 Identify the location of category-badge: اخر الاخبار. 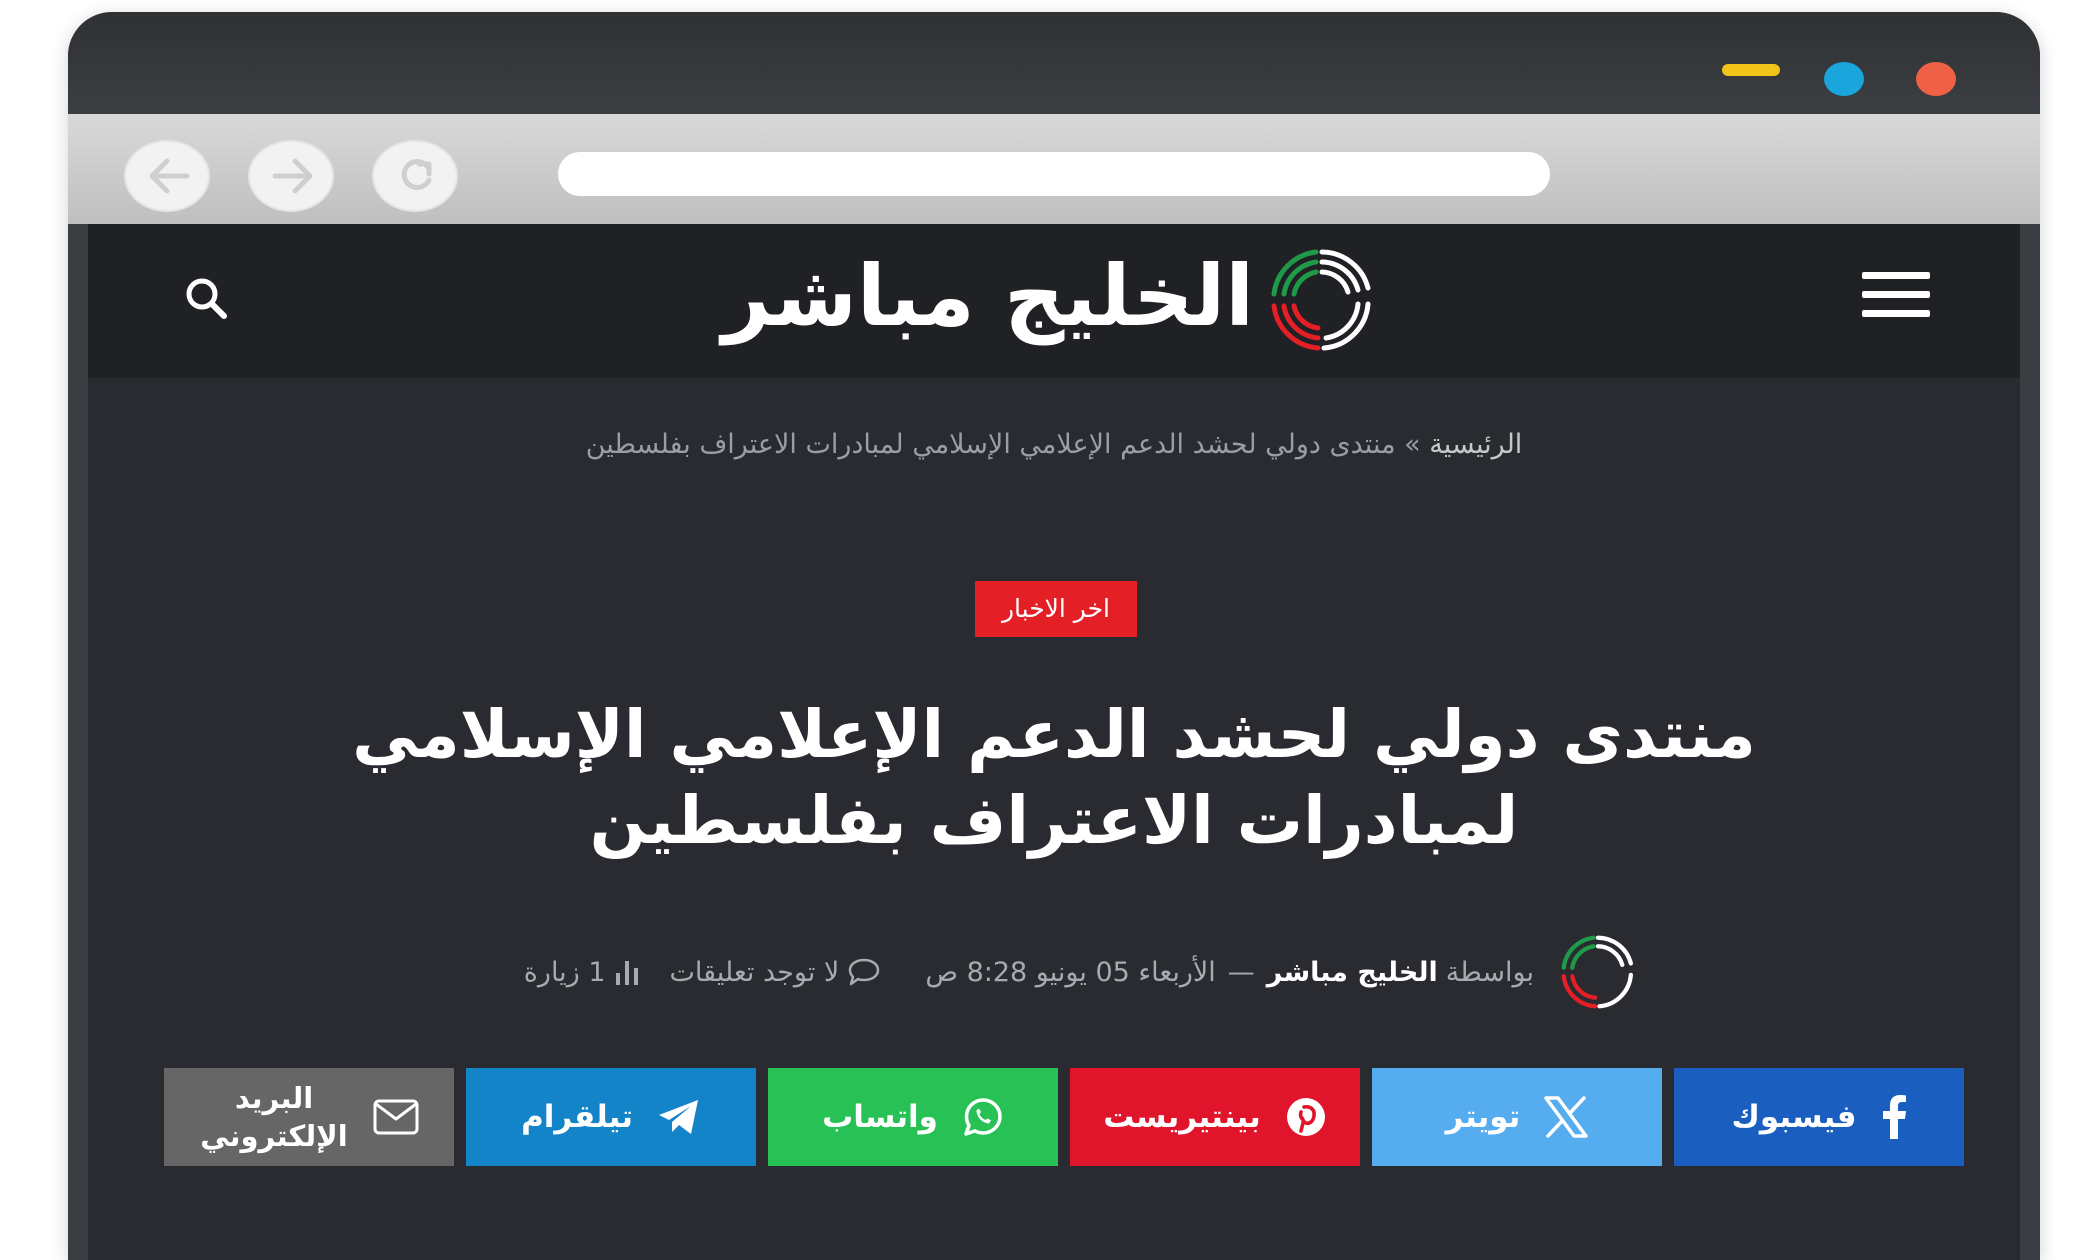
(1056, 609).